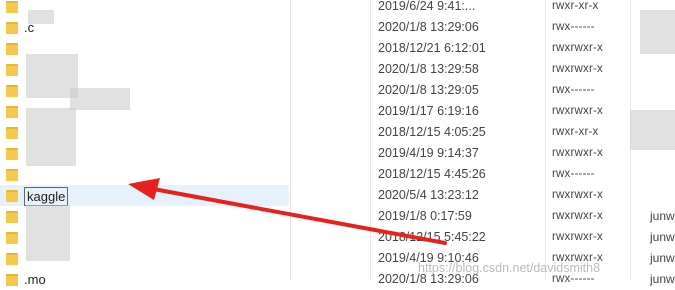 The width and height of the screenshot is (675, 290). I want to click on annotation-arrow-shaft, so click(296, 215).